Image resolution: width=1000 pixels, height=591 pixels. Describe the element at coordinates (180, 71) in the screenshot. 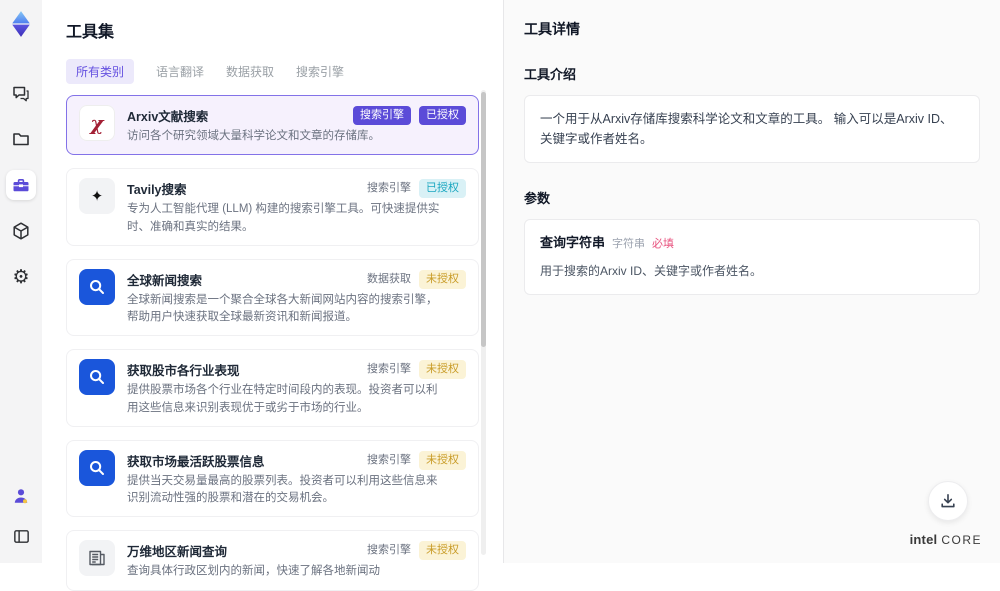

I see `category-tab: 语言翻译` at that location.